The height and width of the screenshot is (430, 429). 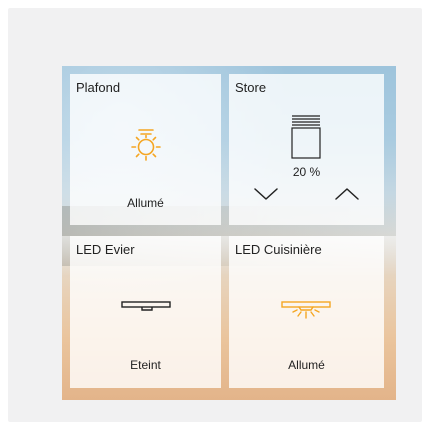 What do you see at coordinates (278, 249) in the screenshot?
I see `tile-title: LED Cuisinière` at bounding box center [278, 249].